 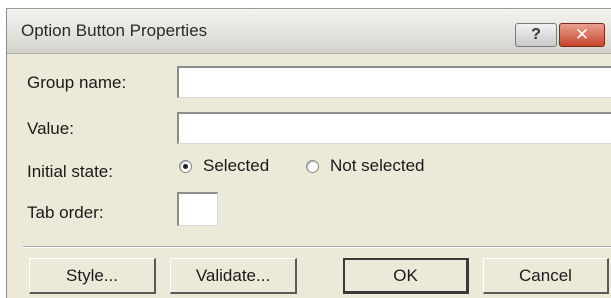 I want to click on cancel-button-label: Cancel, so click(x=545, y=275).